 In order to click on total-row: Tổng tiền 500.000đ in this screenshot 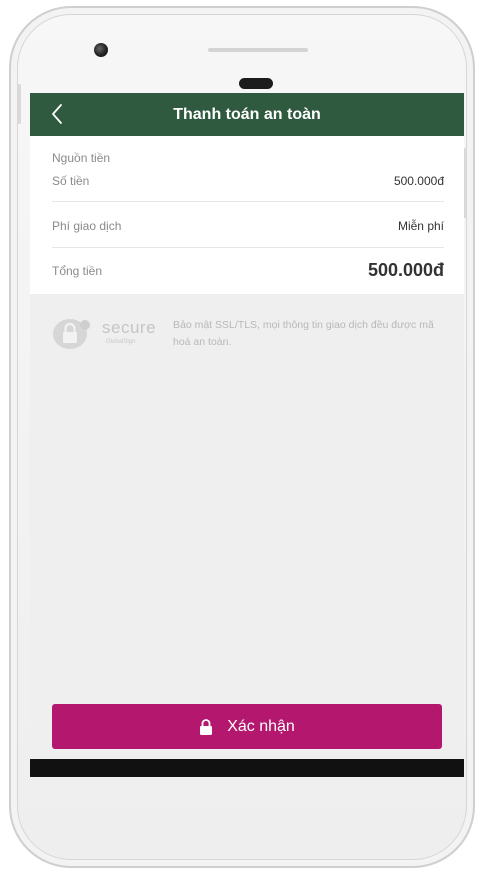, I will do `click(248, 272)`.